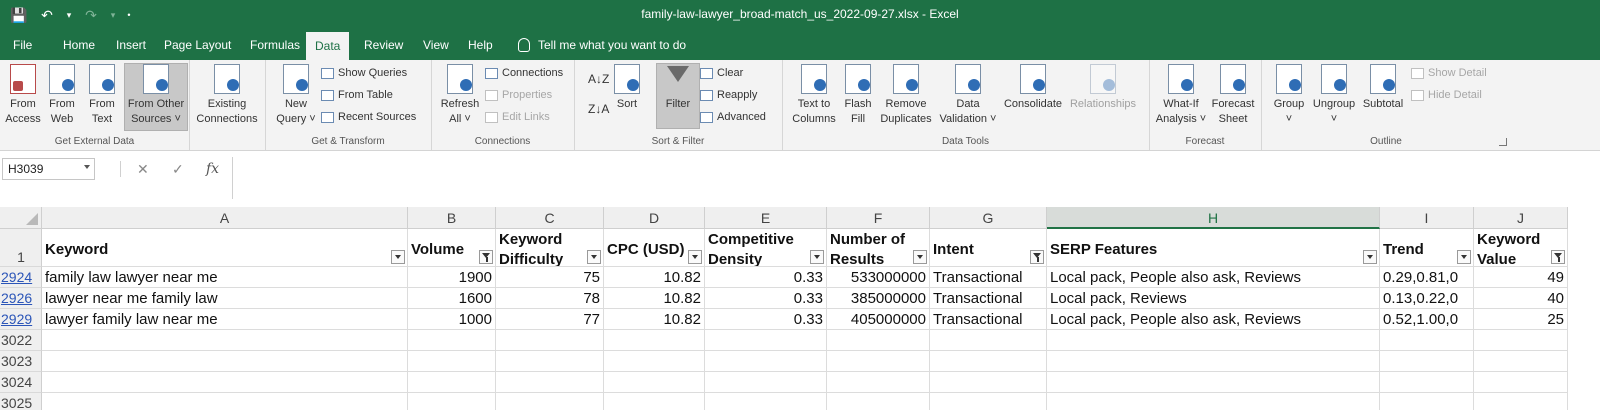 The height and width of the screenshot is (410, 1600). I want to click on relationships-button: Relationships, so click(1103, 88).